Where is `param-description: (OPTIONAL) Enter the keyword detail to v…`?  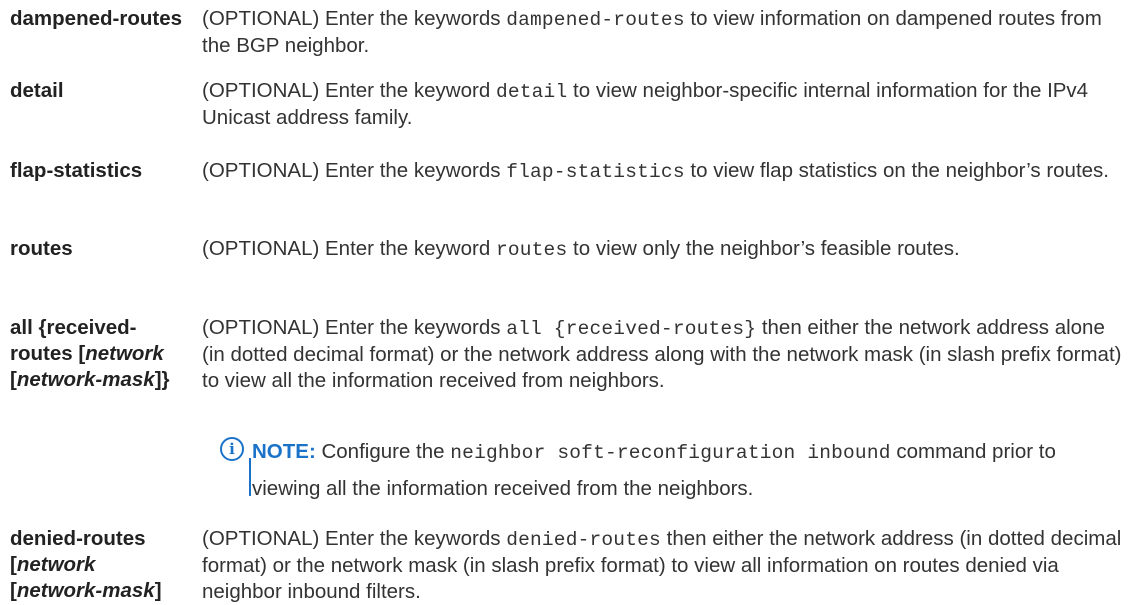
param-description: (OPTIONAL) Enter the keyword detail to v… is located at coordinates (645, 104).